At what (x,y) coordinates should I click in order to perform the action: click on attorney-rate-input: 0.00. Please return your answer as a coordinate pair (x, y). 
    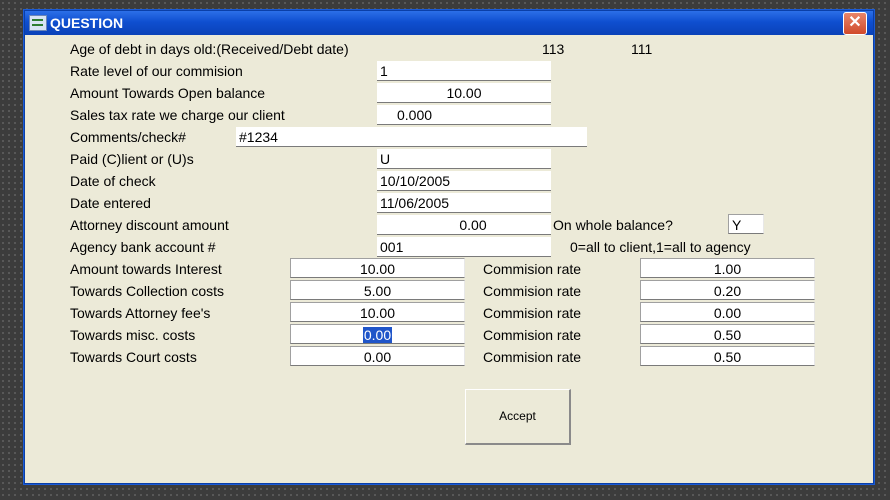
    Looking at the image, I should click on (727, 312).